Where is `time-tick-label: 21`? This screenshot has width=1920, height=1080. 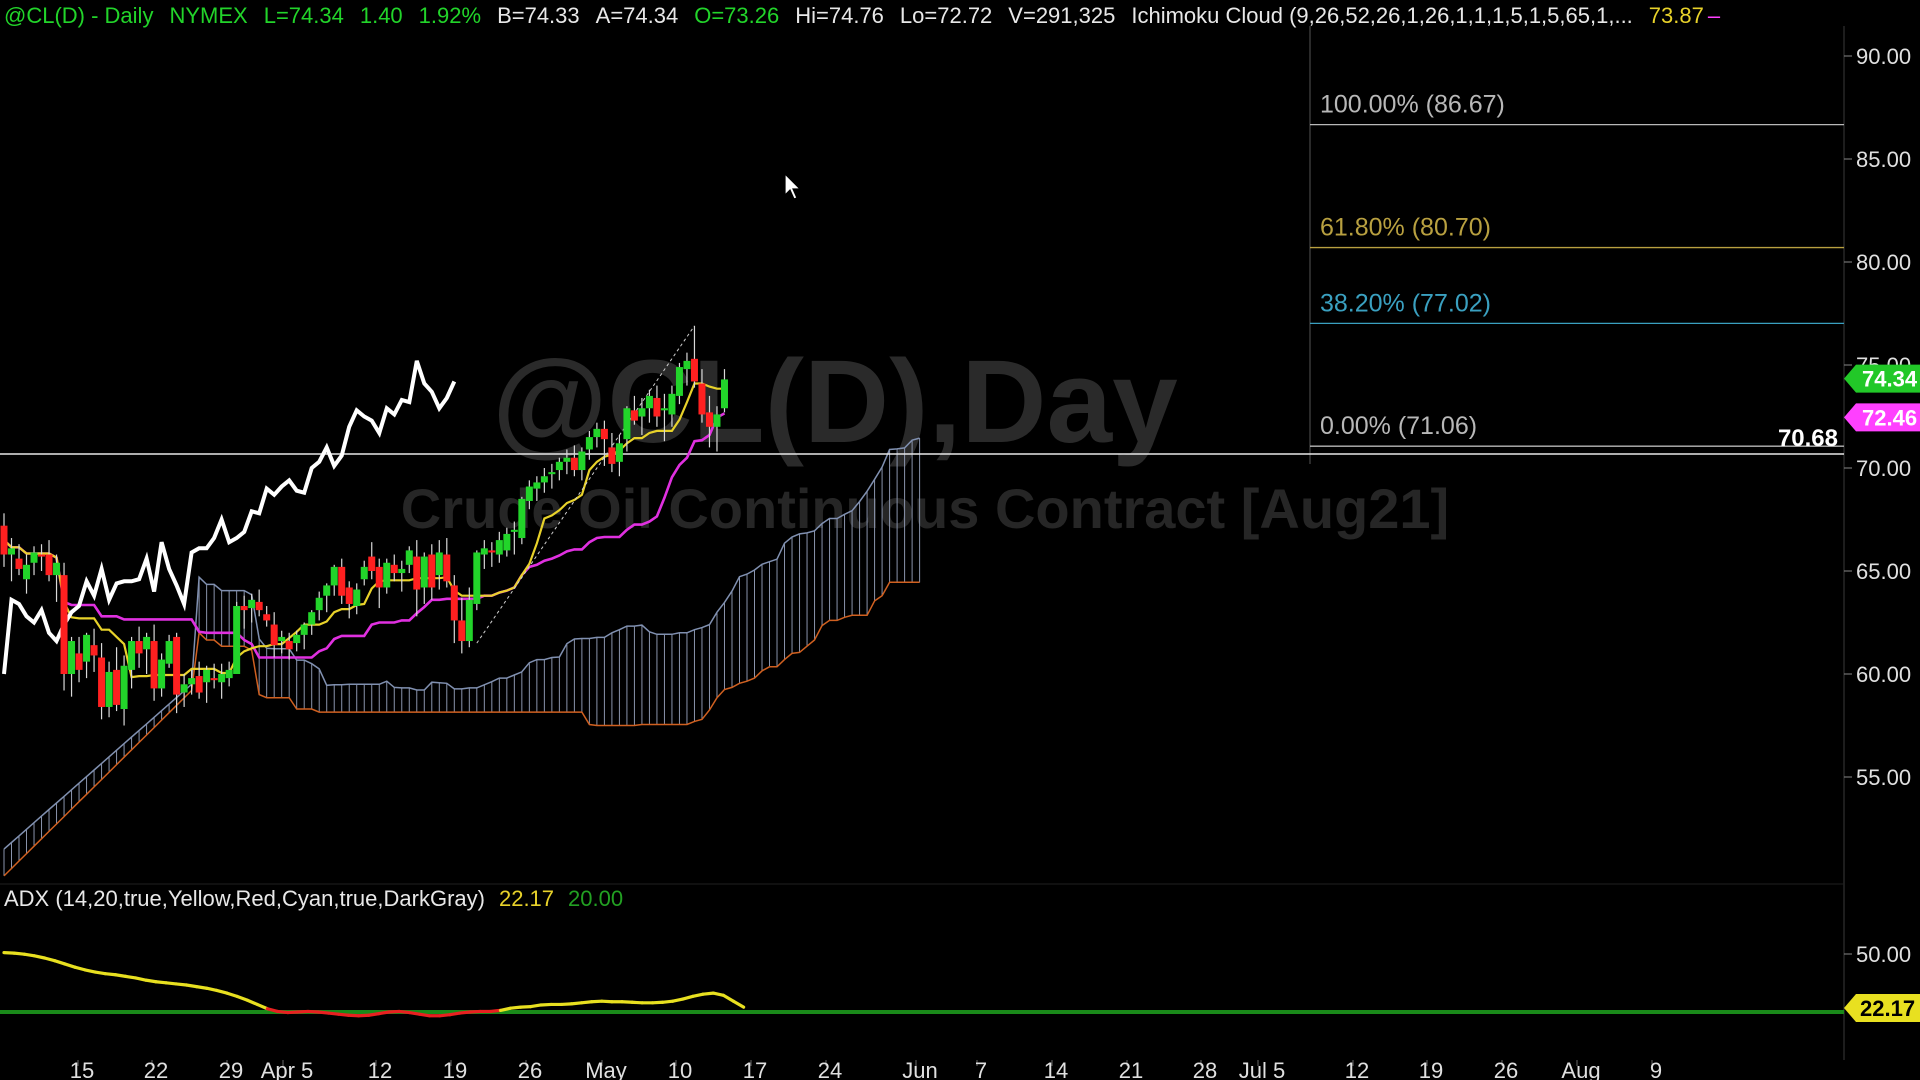 time-tick-label: 21 is located at coordinates (1131, 1069).